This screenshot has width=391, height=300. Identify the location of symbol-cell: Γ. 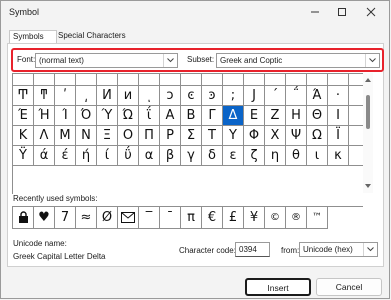
(212, 116).